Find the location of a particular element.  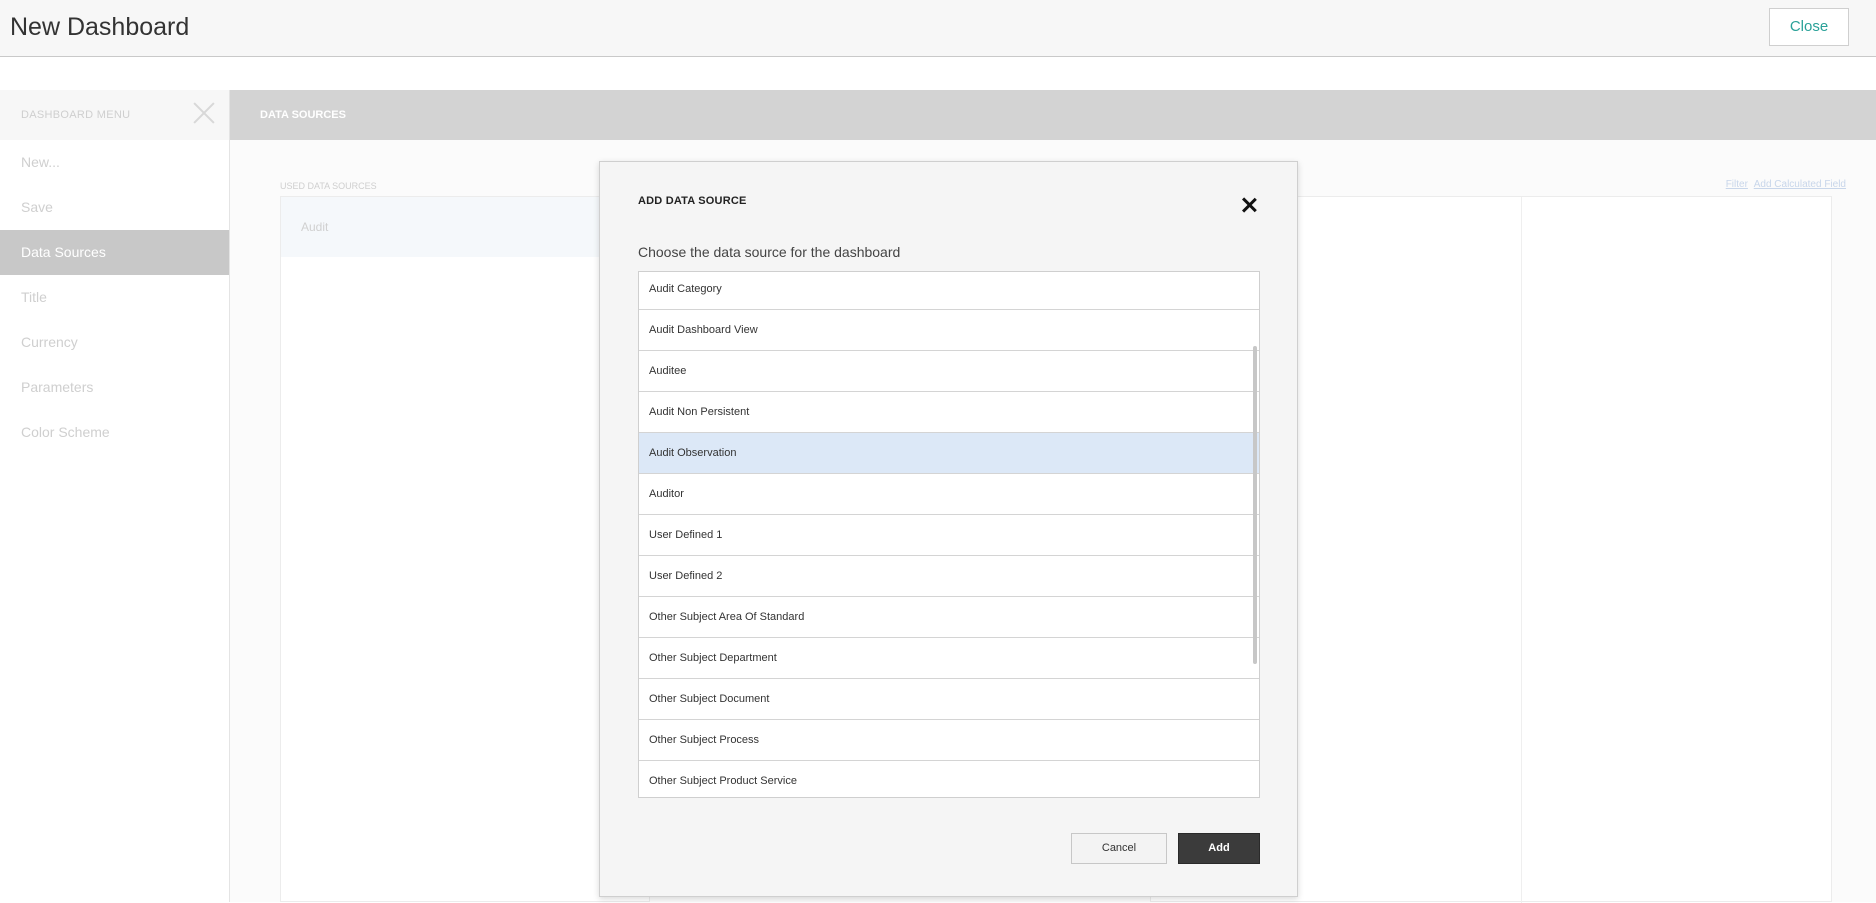

dashboard-menu-header: DASHBOARD MENU is located at coordinates (114, 115).